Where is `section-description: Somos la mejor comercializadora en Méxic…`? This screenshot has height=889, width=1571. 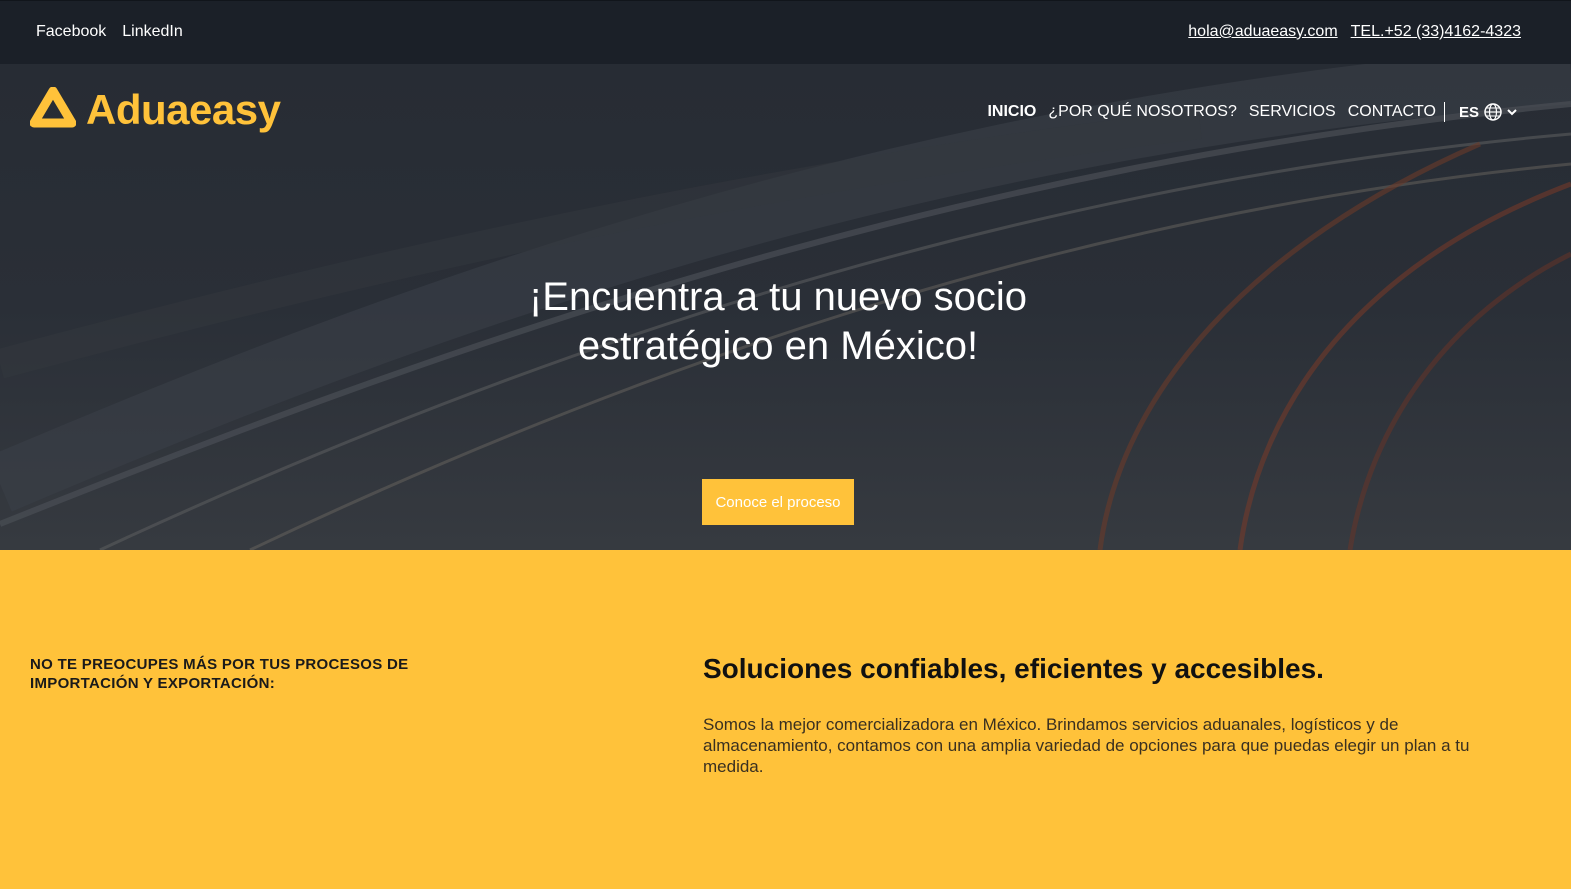
section-description: Somos la mejor comercializadora en Méxic… is located at coordinates (1086, 745).